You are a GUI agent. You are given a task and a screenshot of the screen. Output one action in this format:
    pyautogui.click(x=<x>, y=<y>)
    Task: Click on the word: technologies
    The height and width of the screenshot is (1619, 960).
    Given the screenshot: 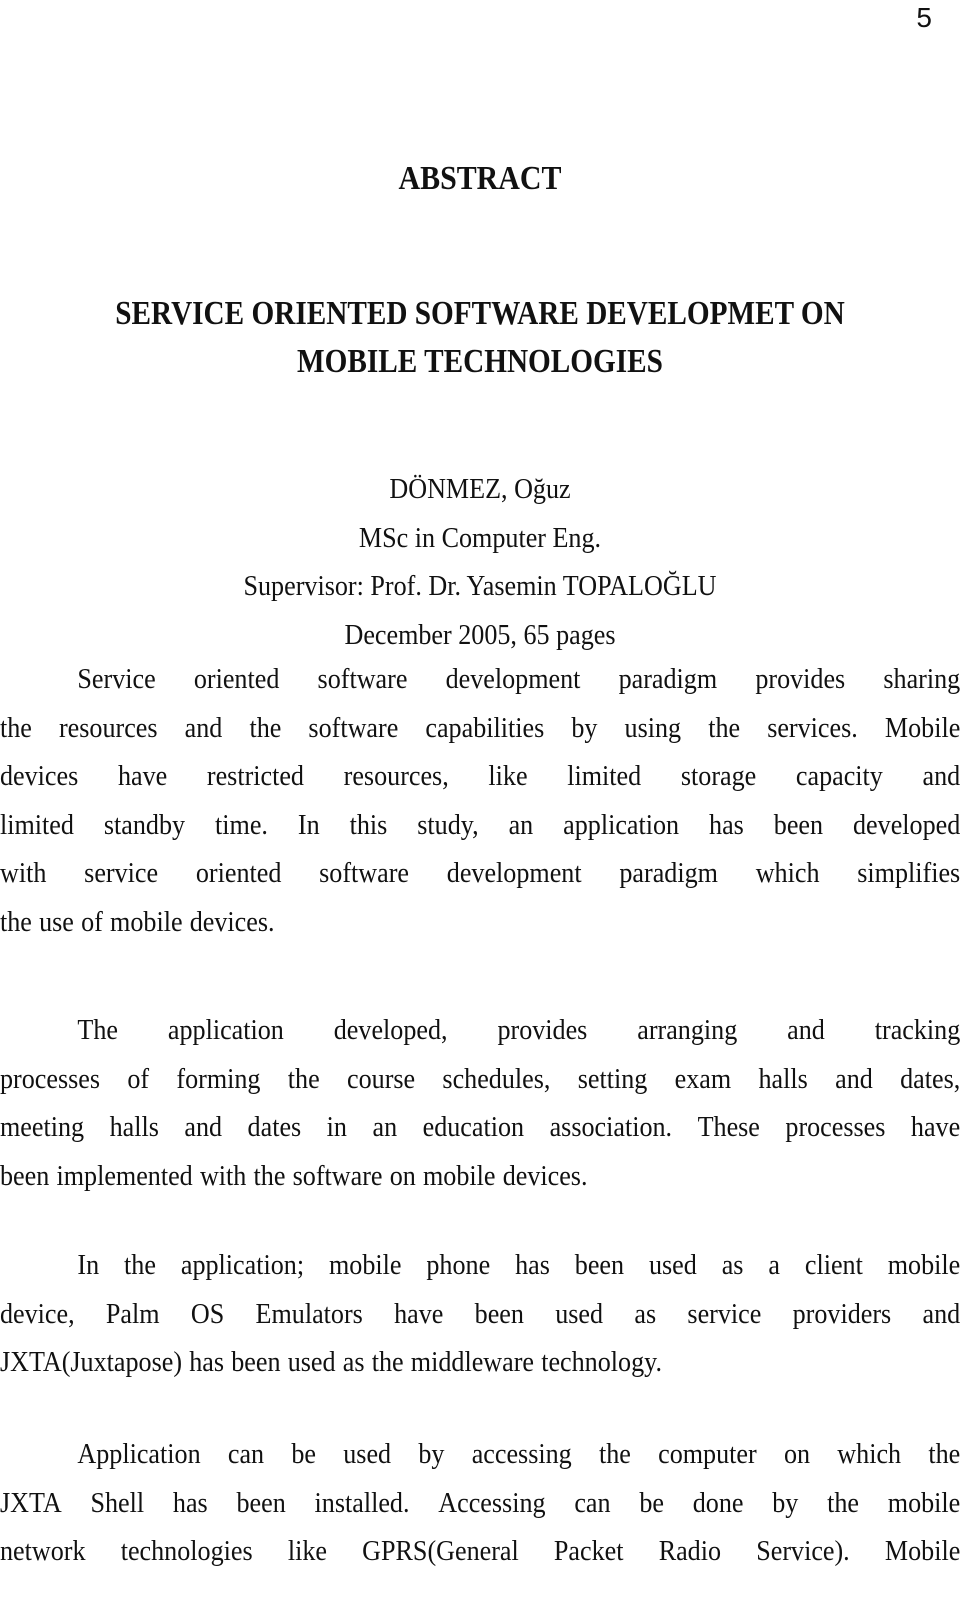 What is the action you would take?
    pyautogui.click(x=186, y=1551)
    